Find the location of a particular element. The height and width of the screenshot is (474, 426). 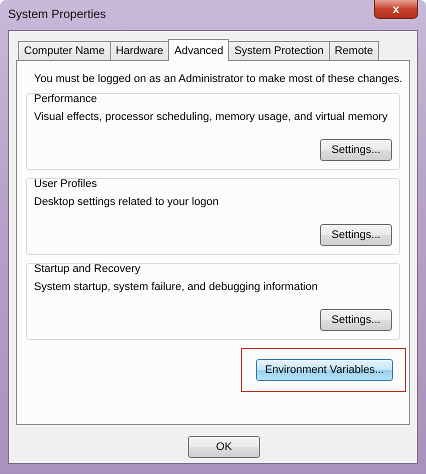

group-title: Startup and Recovery is located at coordinates (87, 269).